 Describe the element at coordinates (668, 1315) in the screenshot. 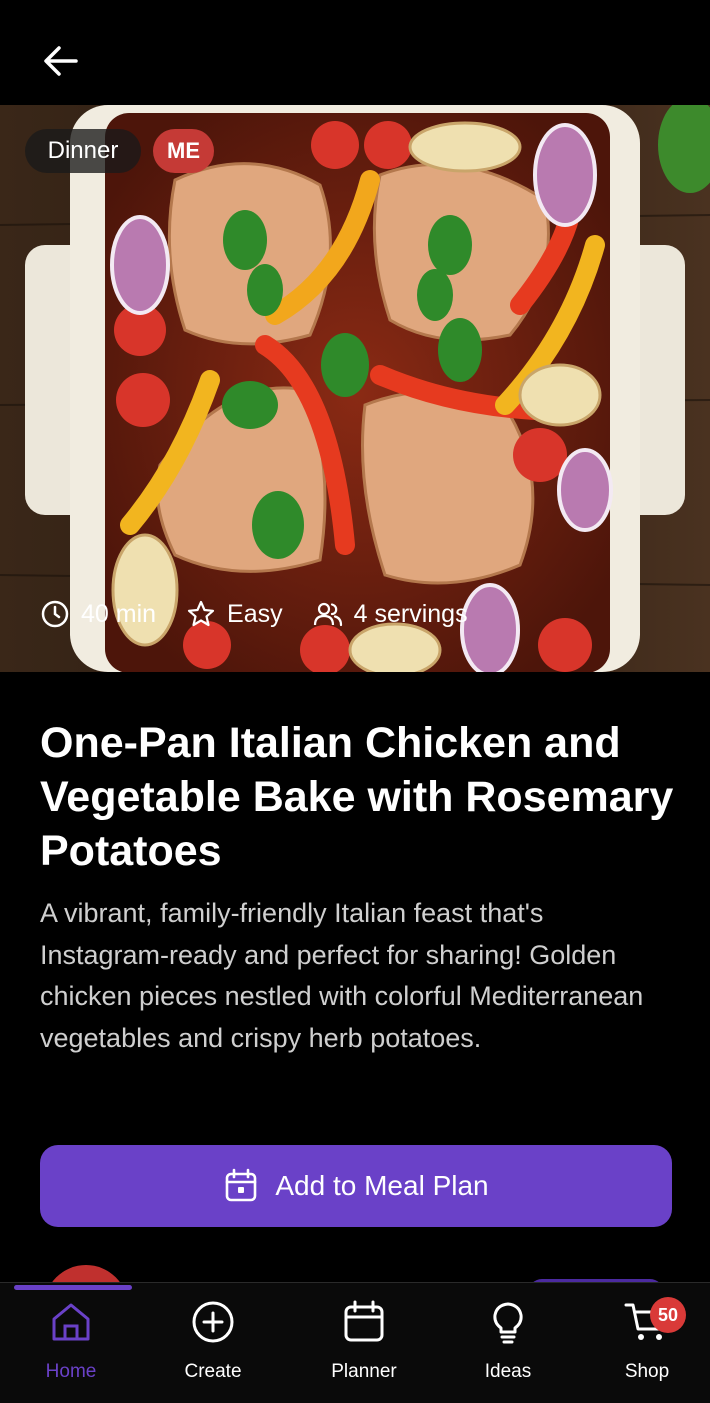

I see `cart-count-badge: 50` at that location.